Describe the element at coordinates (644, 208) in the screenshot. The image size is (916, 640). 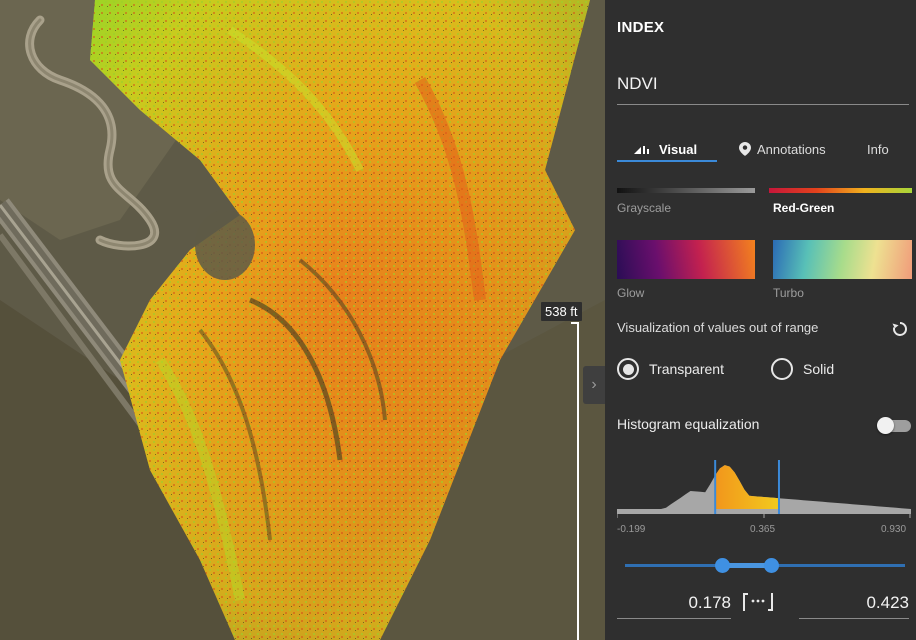
I see `palette-grayscale-label: Grayscale` at that location.